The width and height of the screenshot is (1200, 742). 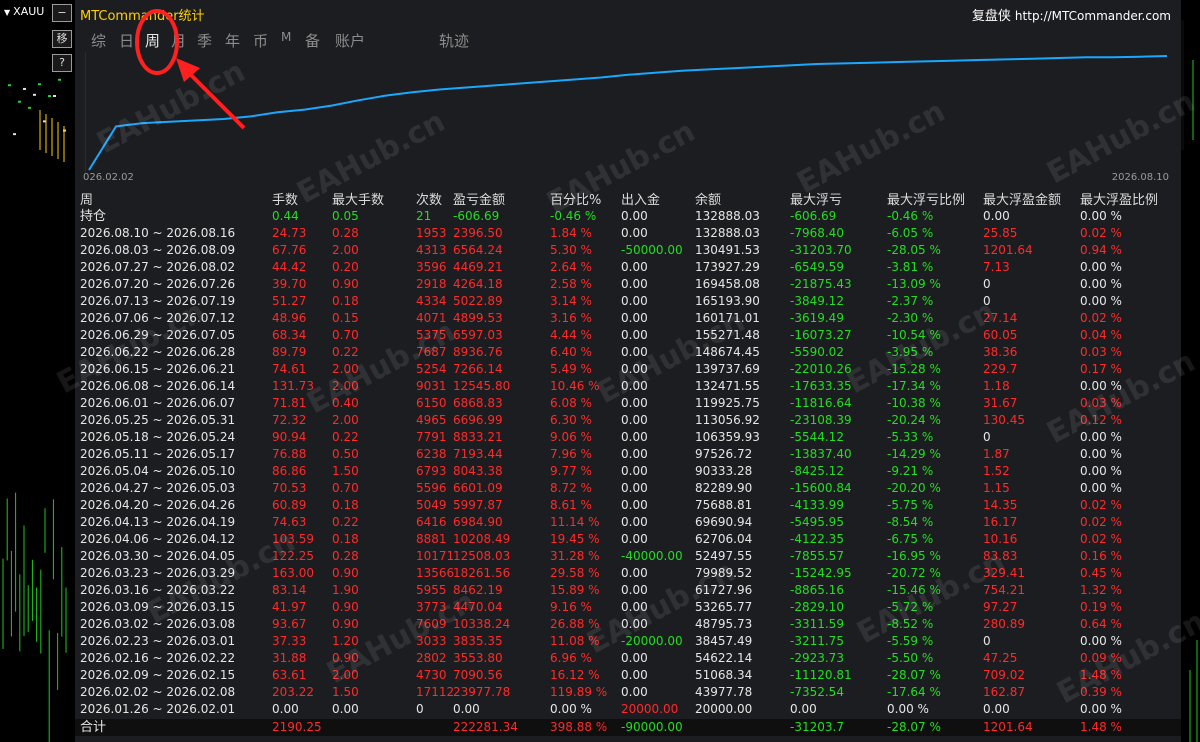 What do you see at coordinates (431, 369) in the screenshot?
I see `cell-count: 5254` at bounding box center [431, 369].